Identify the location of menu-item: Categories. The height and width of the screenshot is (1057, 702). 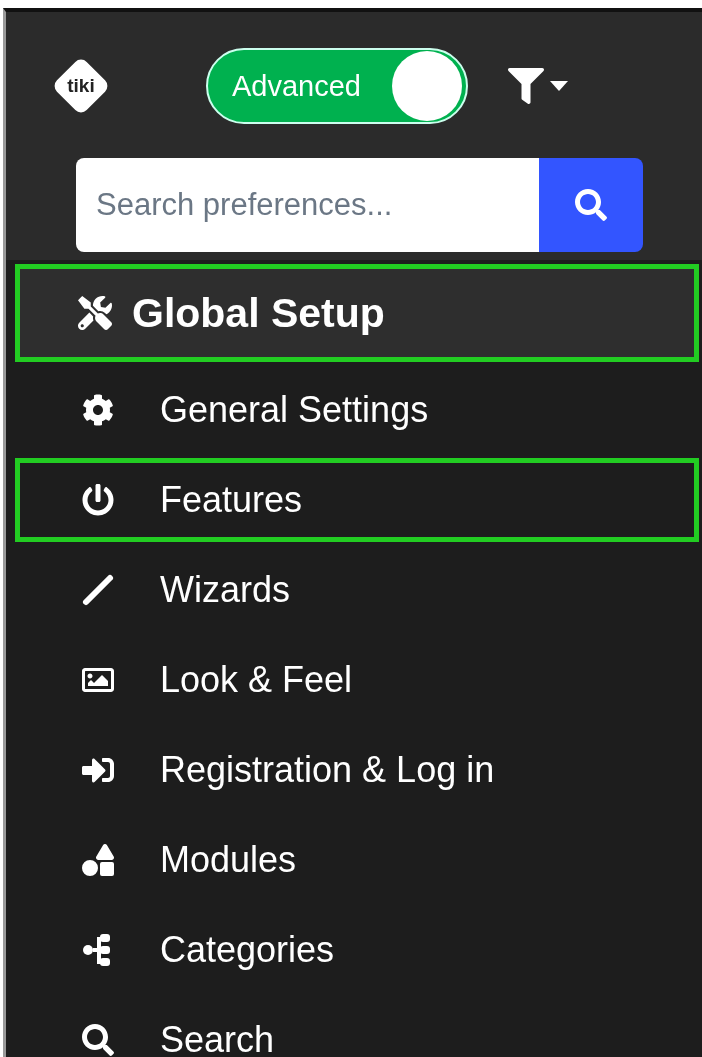
(357, 950).